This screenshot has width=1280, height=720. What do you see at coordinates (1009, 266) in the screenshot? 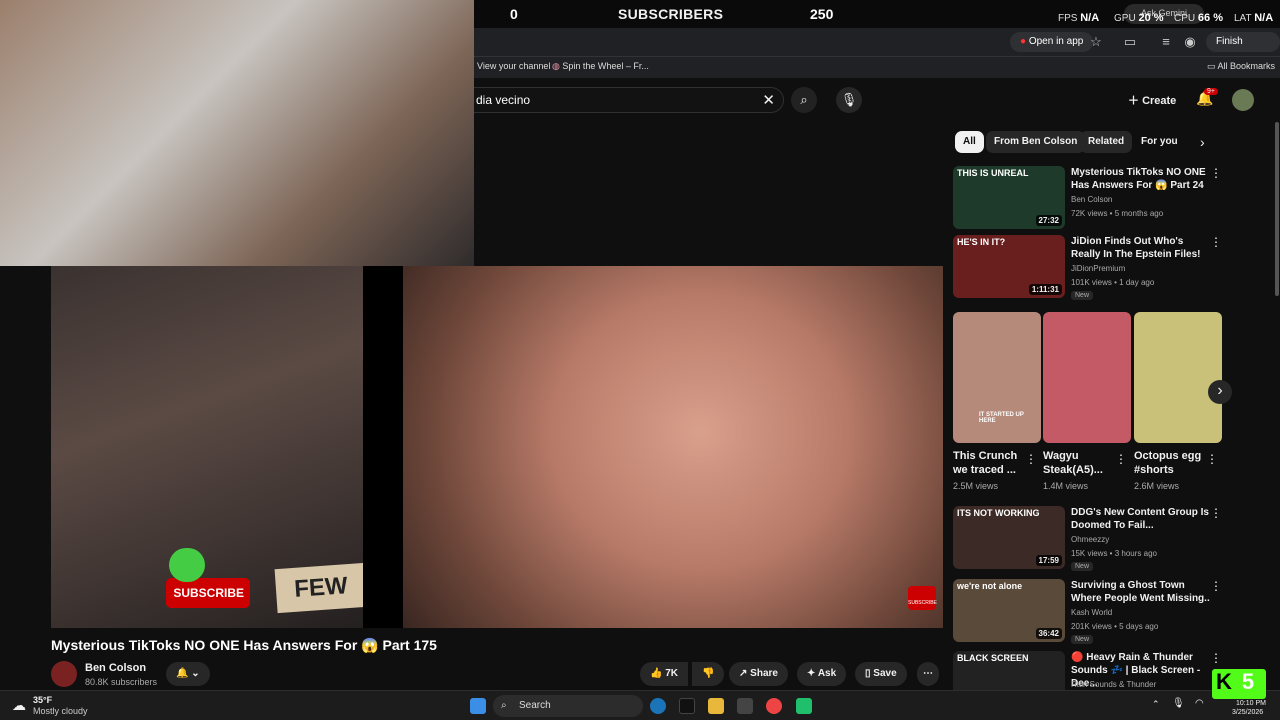
I see `rec-thumbnail: HE'S IN IT? 1:11:31` at bounding box center [1009, 266].